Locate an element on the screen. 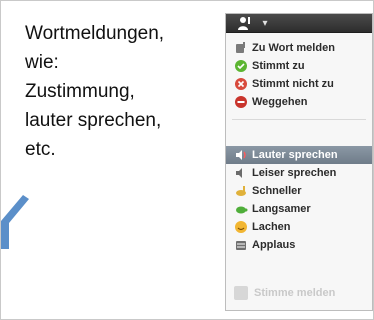 The image size is (374, 320). menu-item-stimmt-nicht-zu: Stimmt nicht zu is located at coordinates (299, 84).